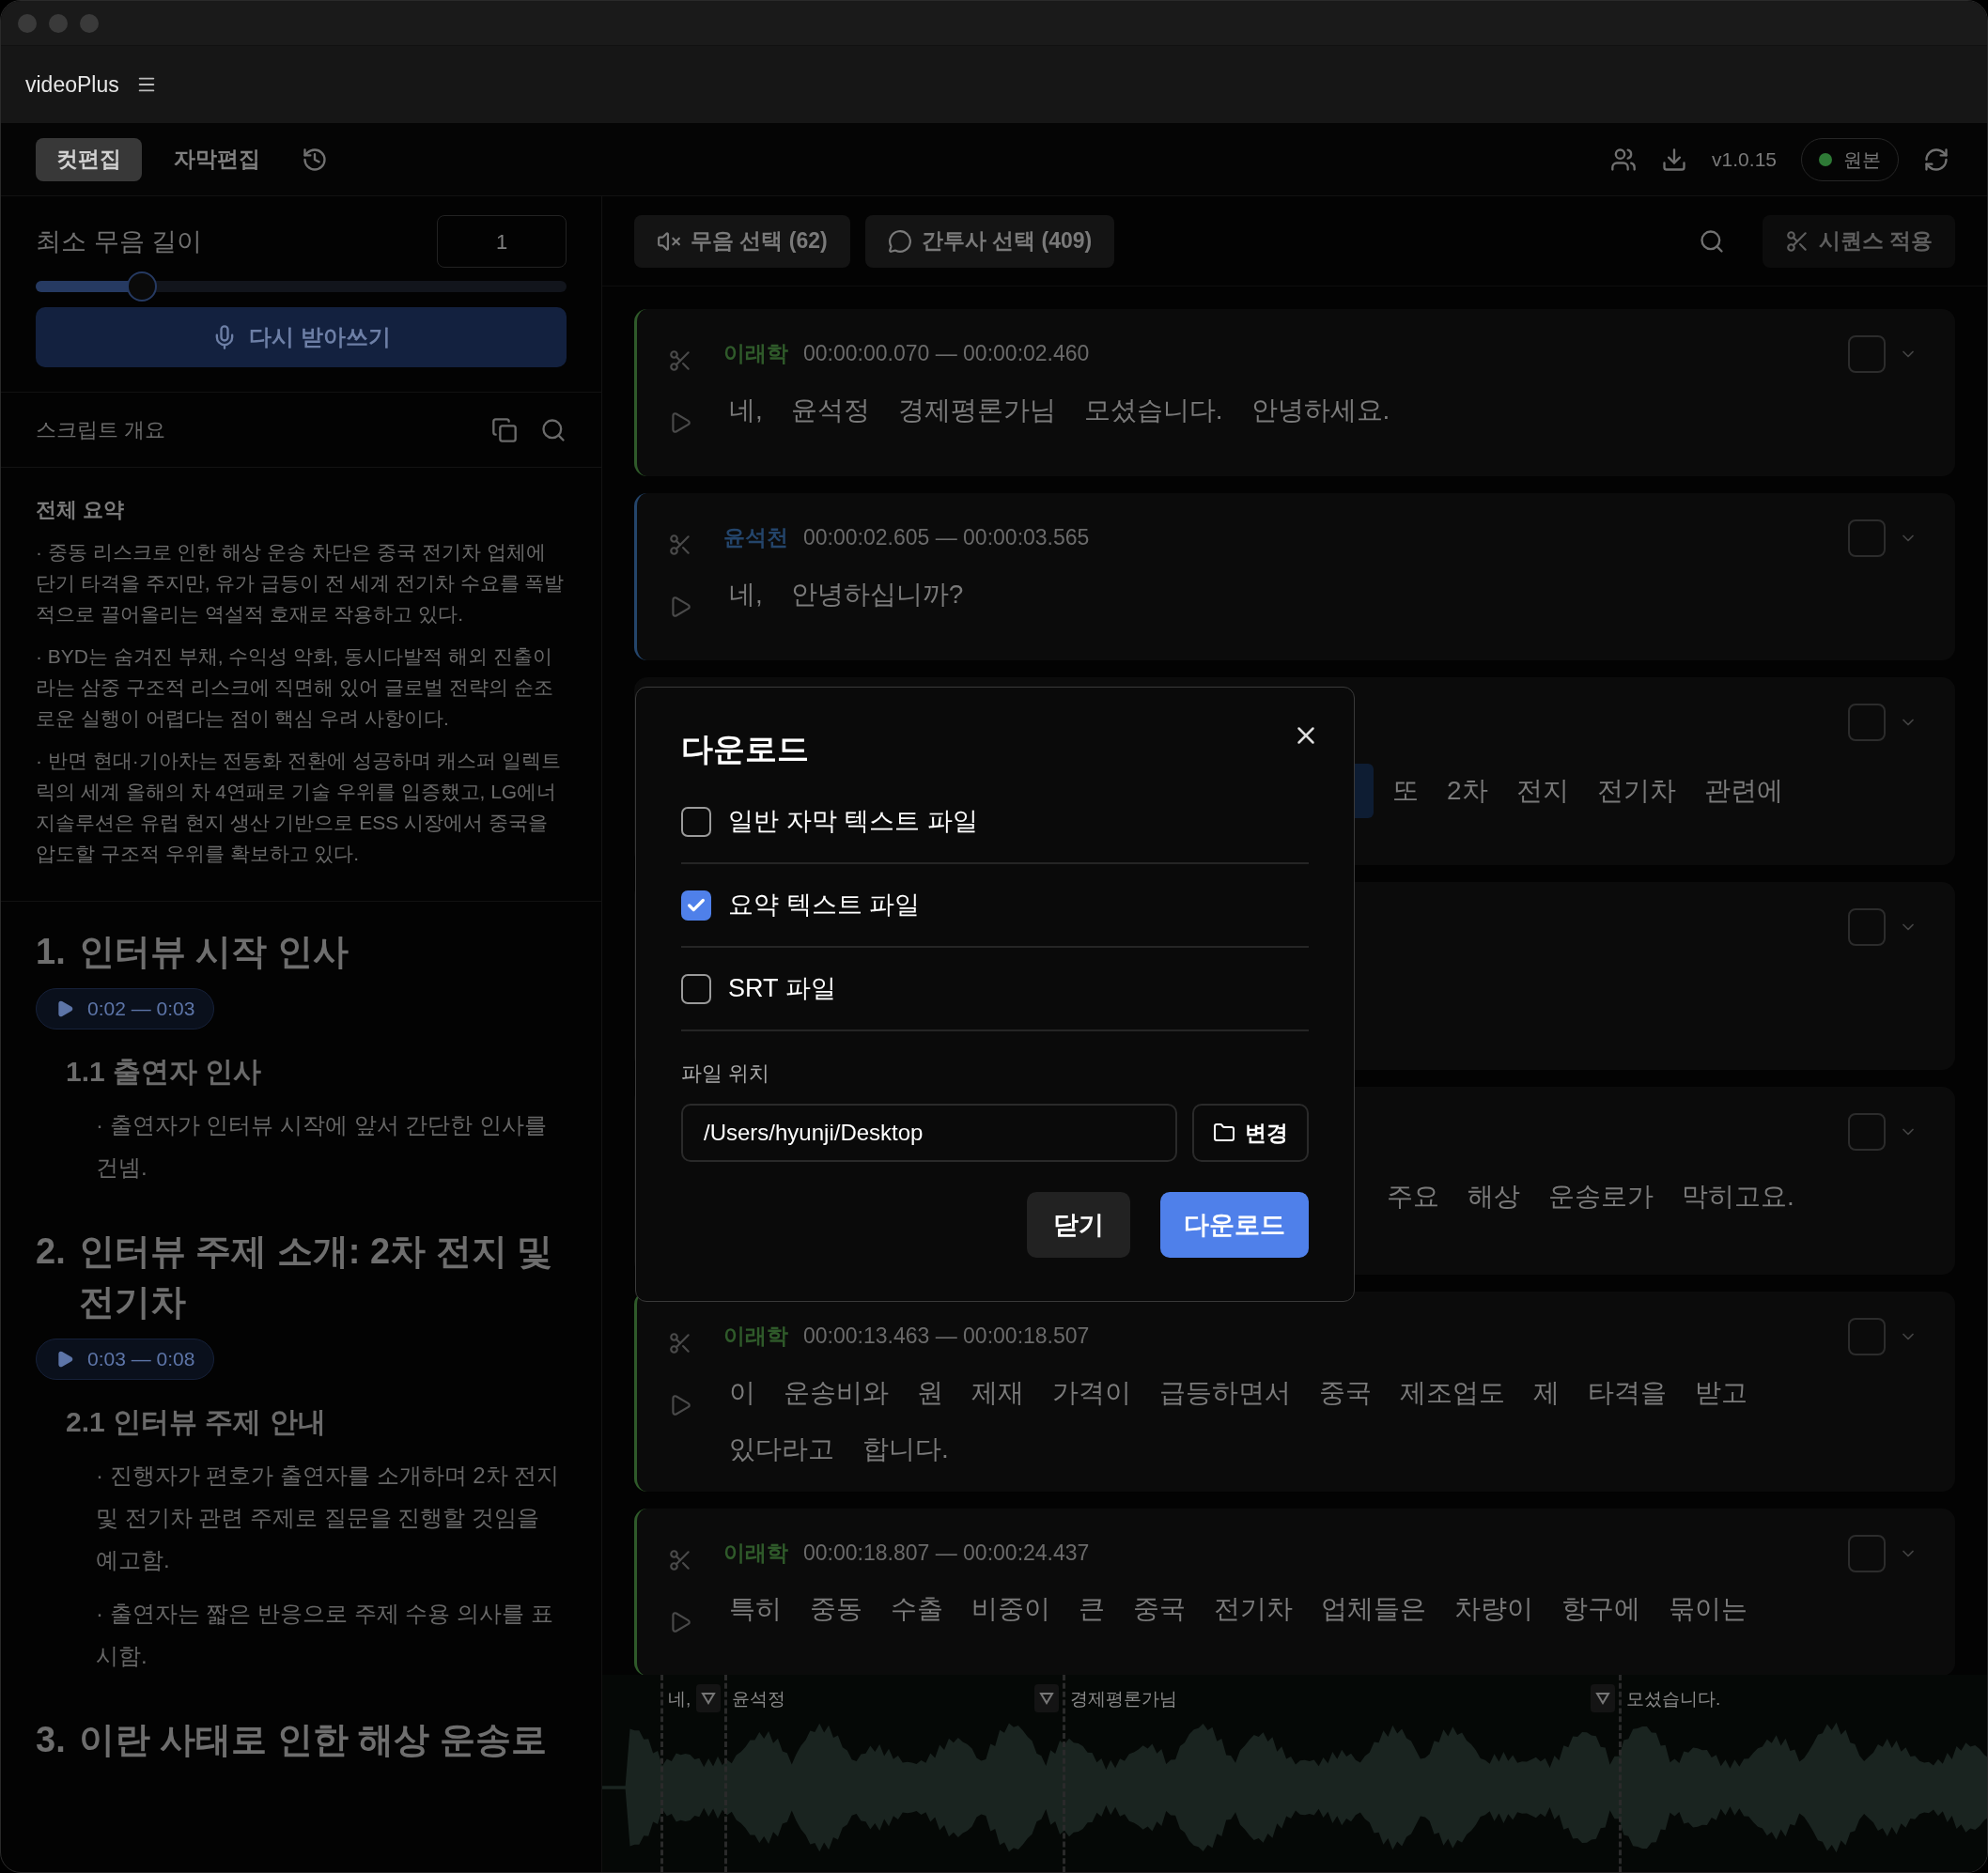 This screenshot has width=1988, height=1873. What do you see at coordinates (301, 337) in the screenshot?
I see `retranscribe-button: 다시 받아쓰기` at bounding box center [301, 337].